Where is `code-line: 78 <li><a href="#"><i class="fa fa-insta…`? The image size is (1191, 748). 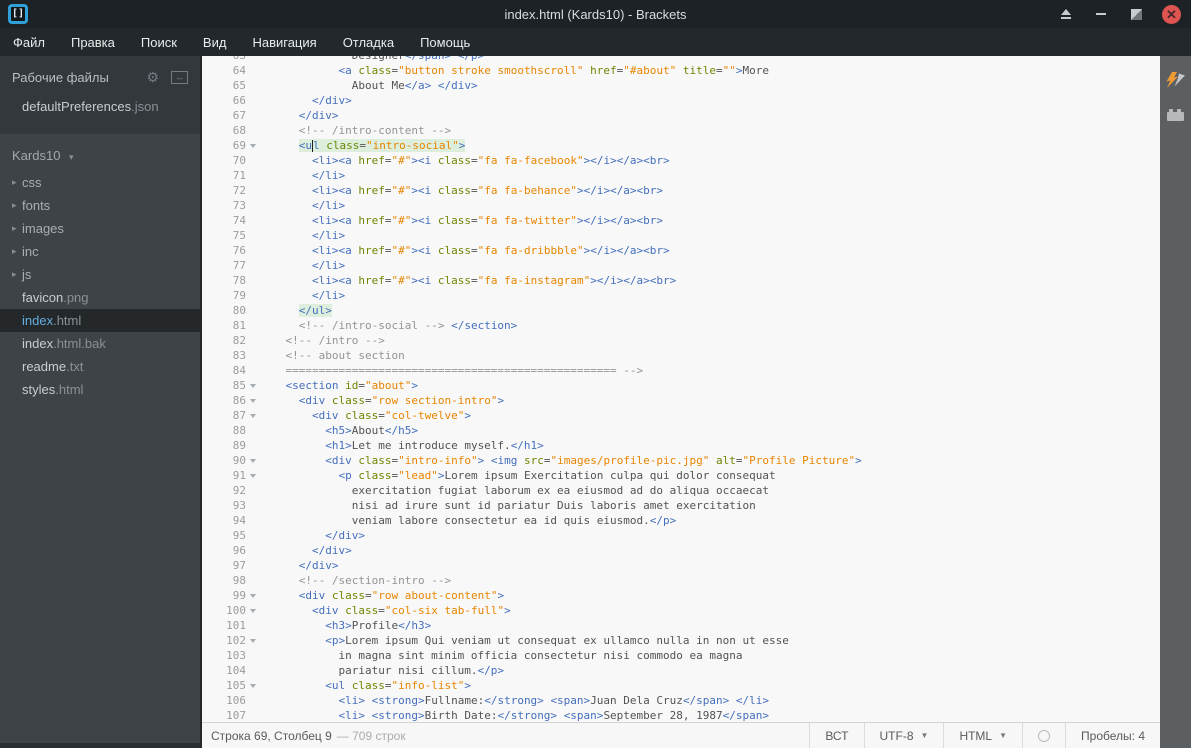 code-line: 78 <li><a href="#"><i class="fa fa-insta… is located at coordinates (681, 280).